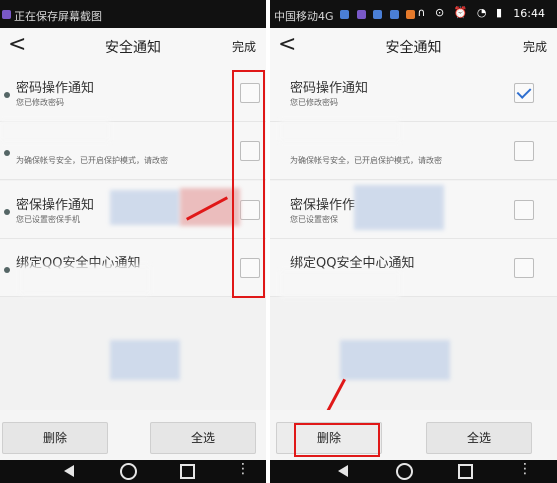 The image size is (557, 483). I want to click on item-title: 密保操作作, so click(323, 205).